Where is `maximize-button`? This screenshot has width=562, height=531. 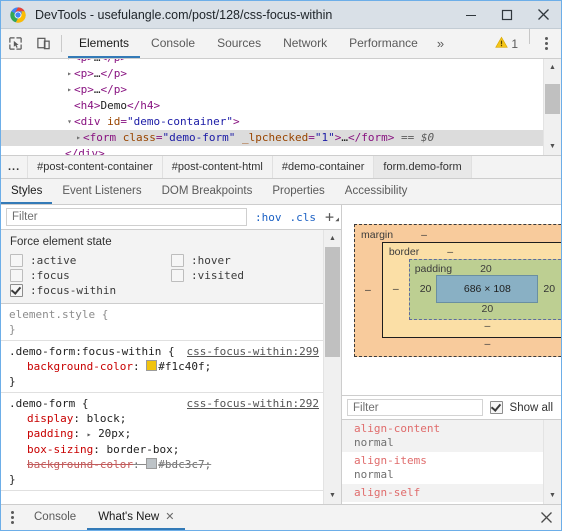 maximize-button is located at coordinates (507, 15).